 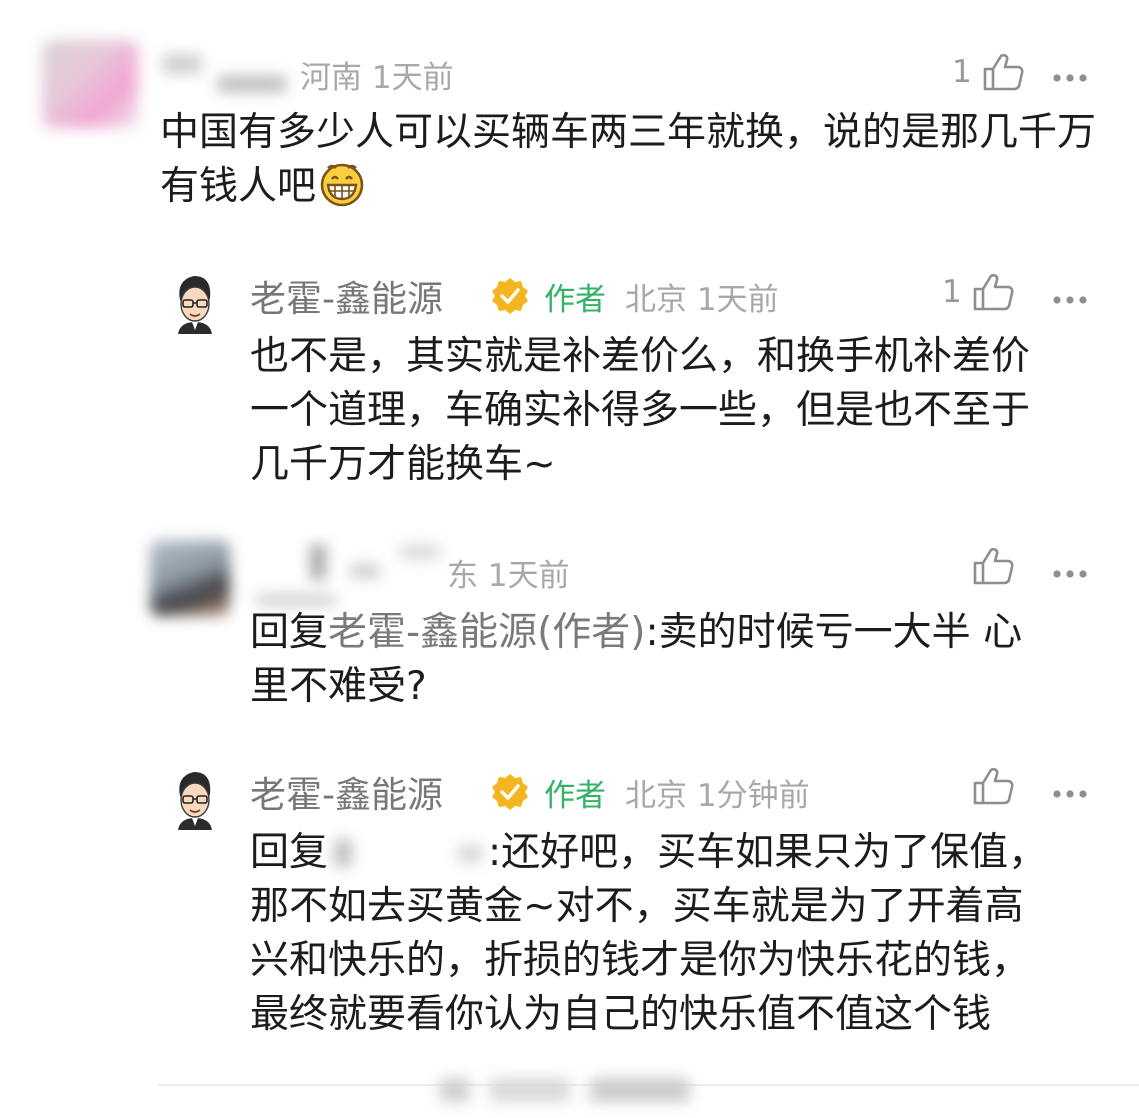 What do you see at coordinates (508, 576) in the screenshot?
I see `reply-location-time: 东 1天前` at bounding box center [508, 576].